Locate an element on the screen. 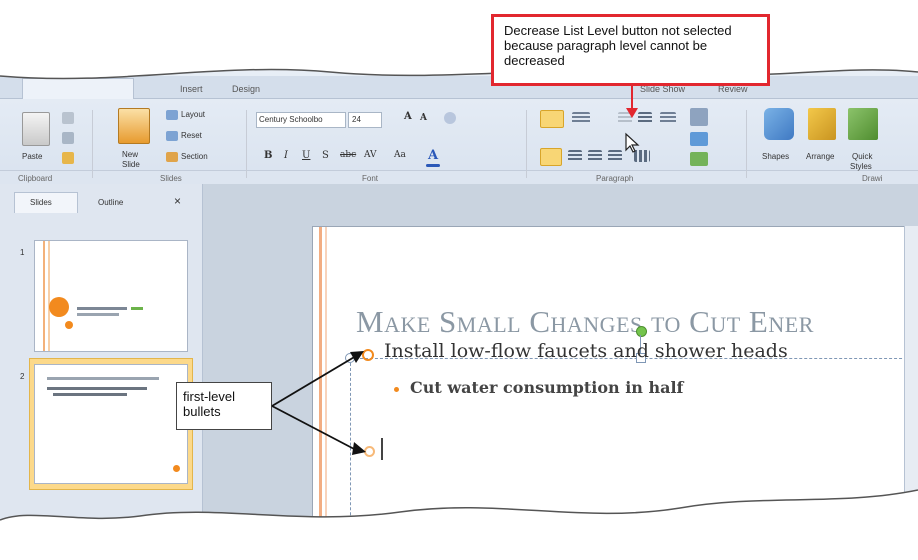  callout-arrow-red is located at coordinates (632, 102).